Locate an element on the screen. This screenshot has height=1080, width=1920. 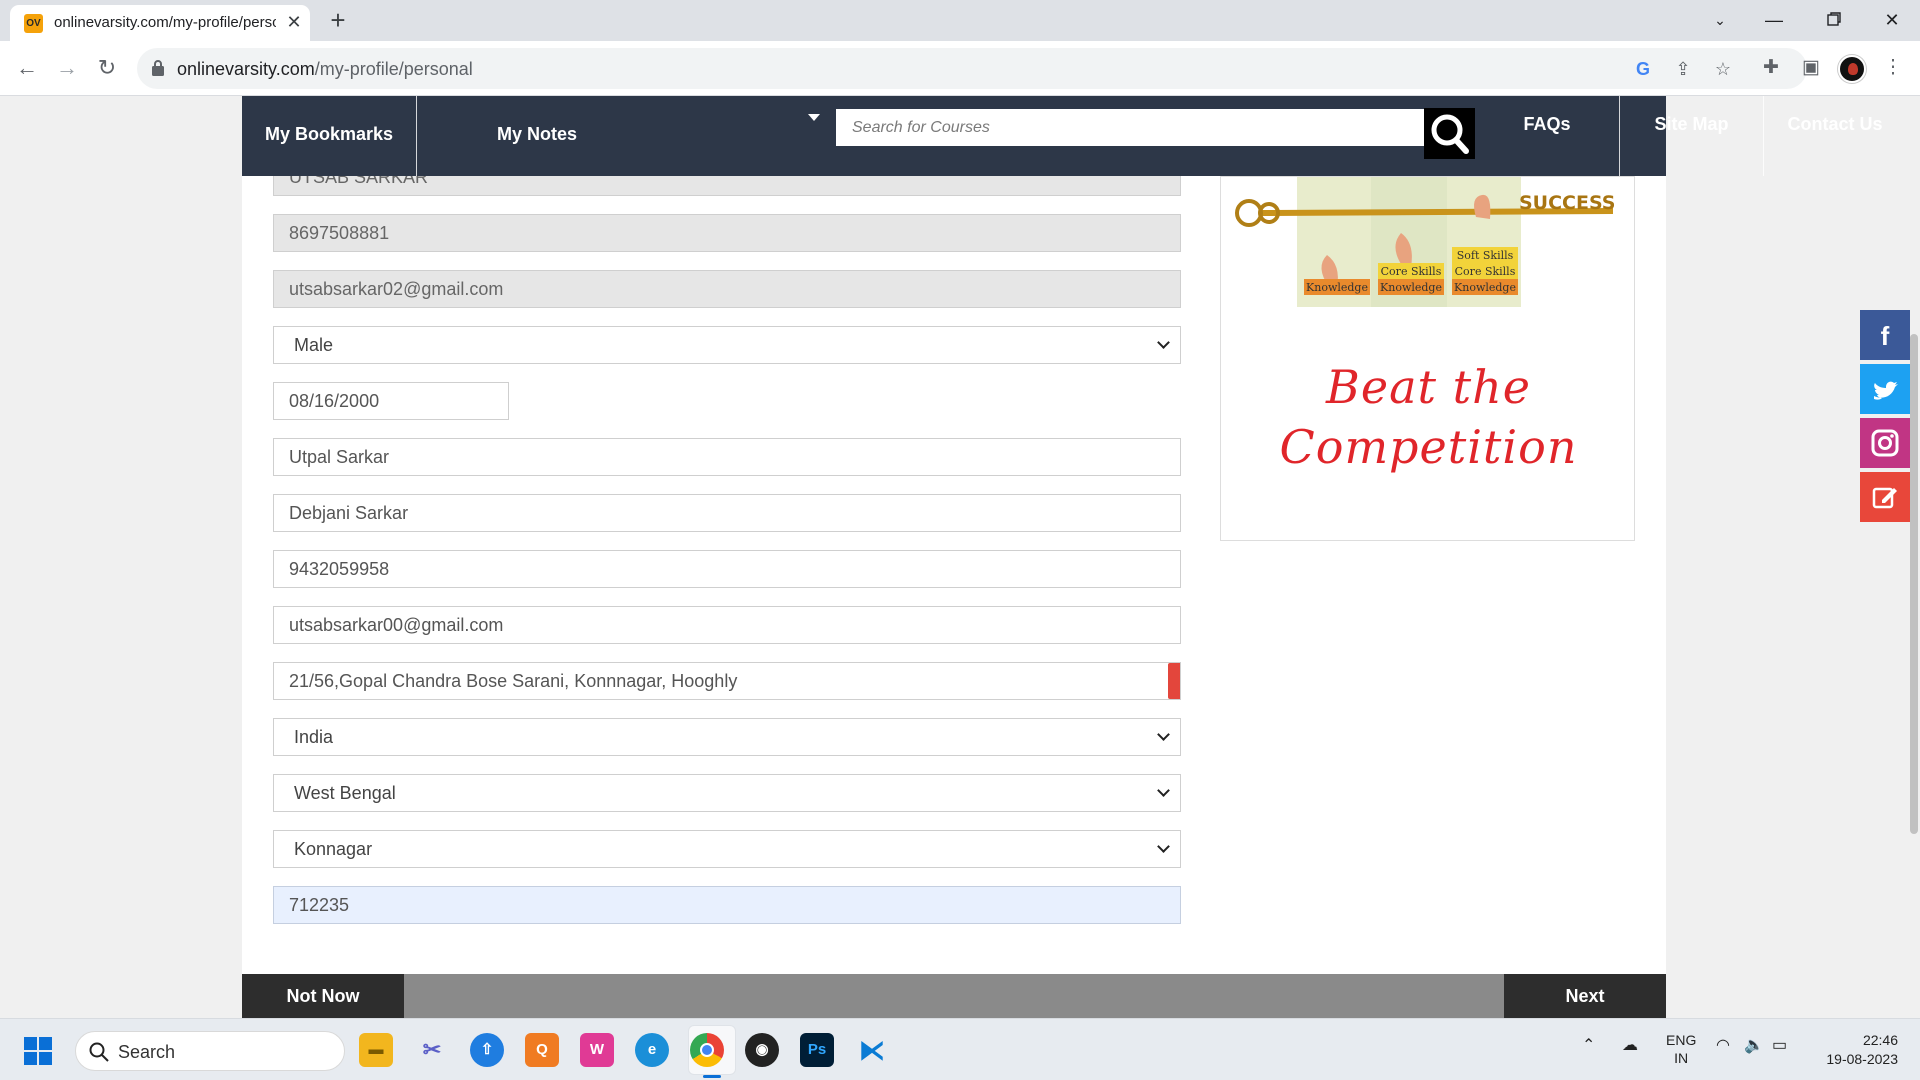
site-favicon-icon: OV is located at coordinates (33, 23).